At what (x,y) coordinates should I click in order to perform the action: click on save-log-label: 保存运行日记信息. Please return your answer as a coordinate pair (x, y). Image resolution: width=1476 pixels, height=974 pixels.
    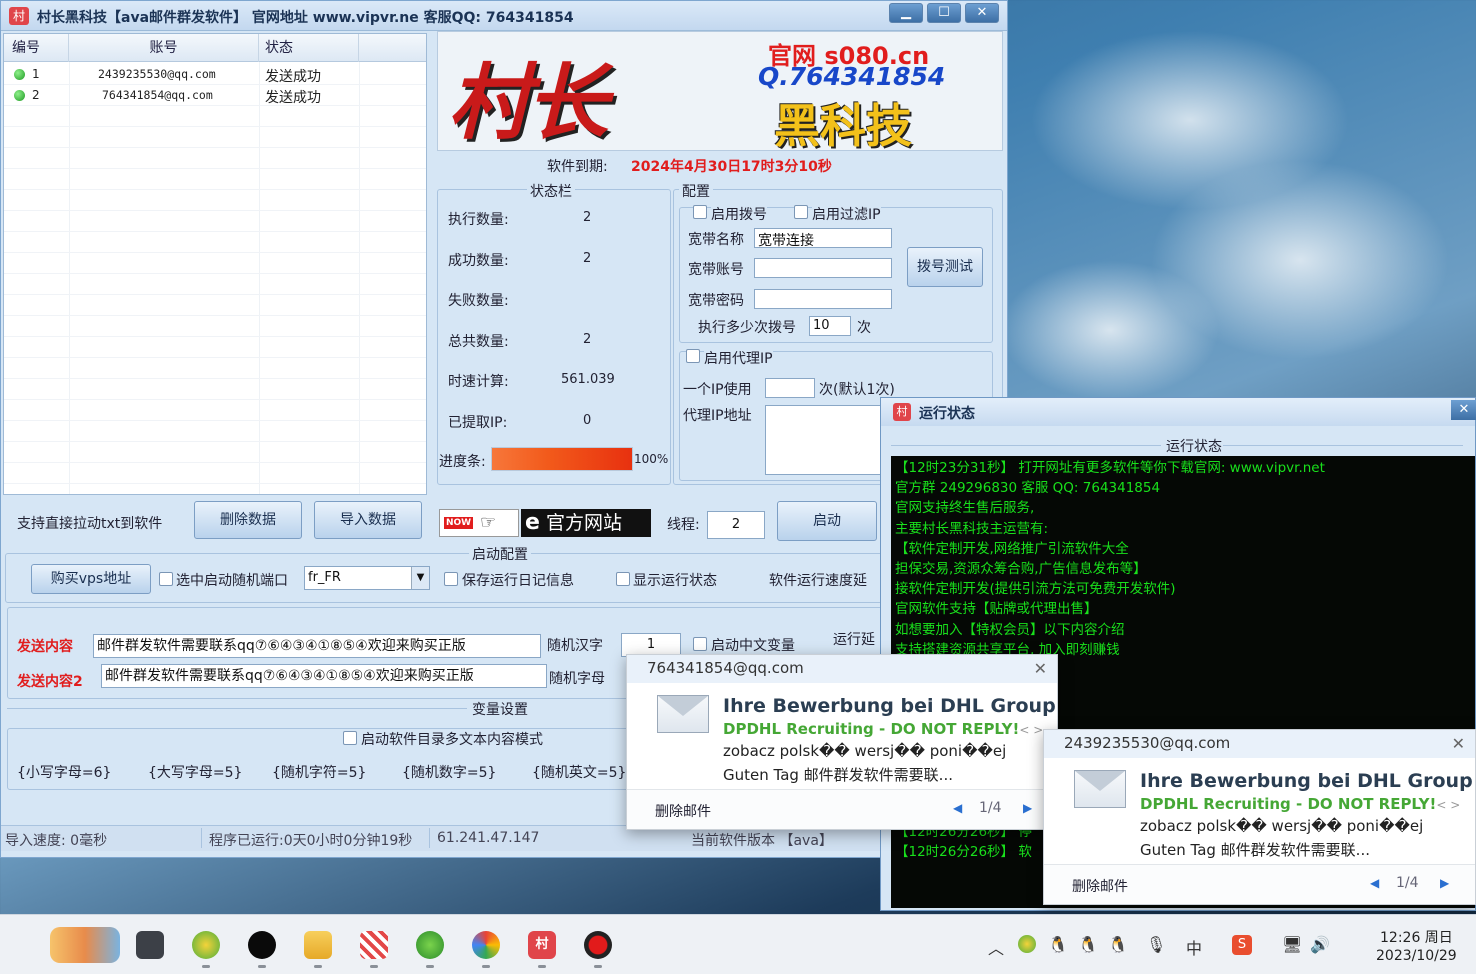
    Looking at the image, I should click on (518, 581).